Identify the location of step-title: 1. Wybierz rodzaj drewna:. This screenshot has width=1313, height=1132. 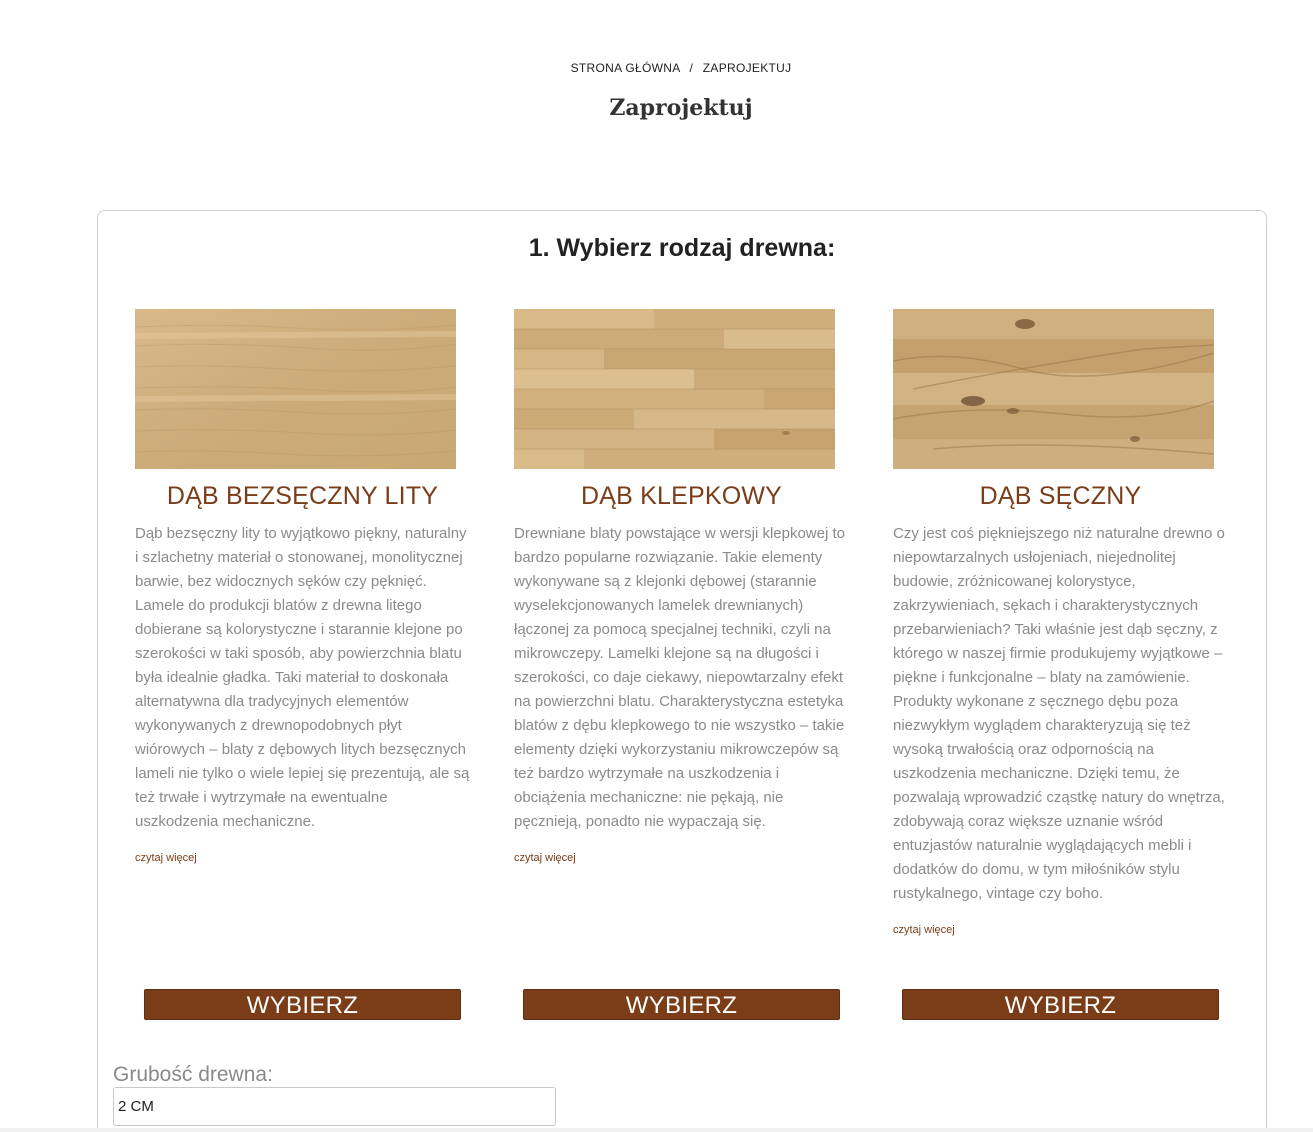
(682, 248).